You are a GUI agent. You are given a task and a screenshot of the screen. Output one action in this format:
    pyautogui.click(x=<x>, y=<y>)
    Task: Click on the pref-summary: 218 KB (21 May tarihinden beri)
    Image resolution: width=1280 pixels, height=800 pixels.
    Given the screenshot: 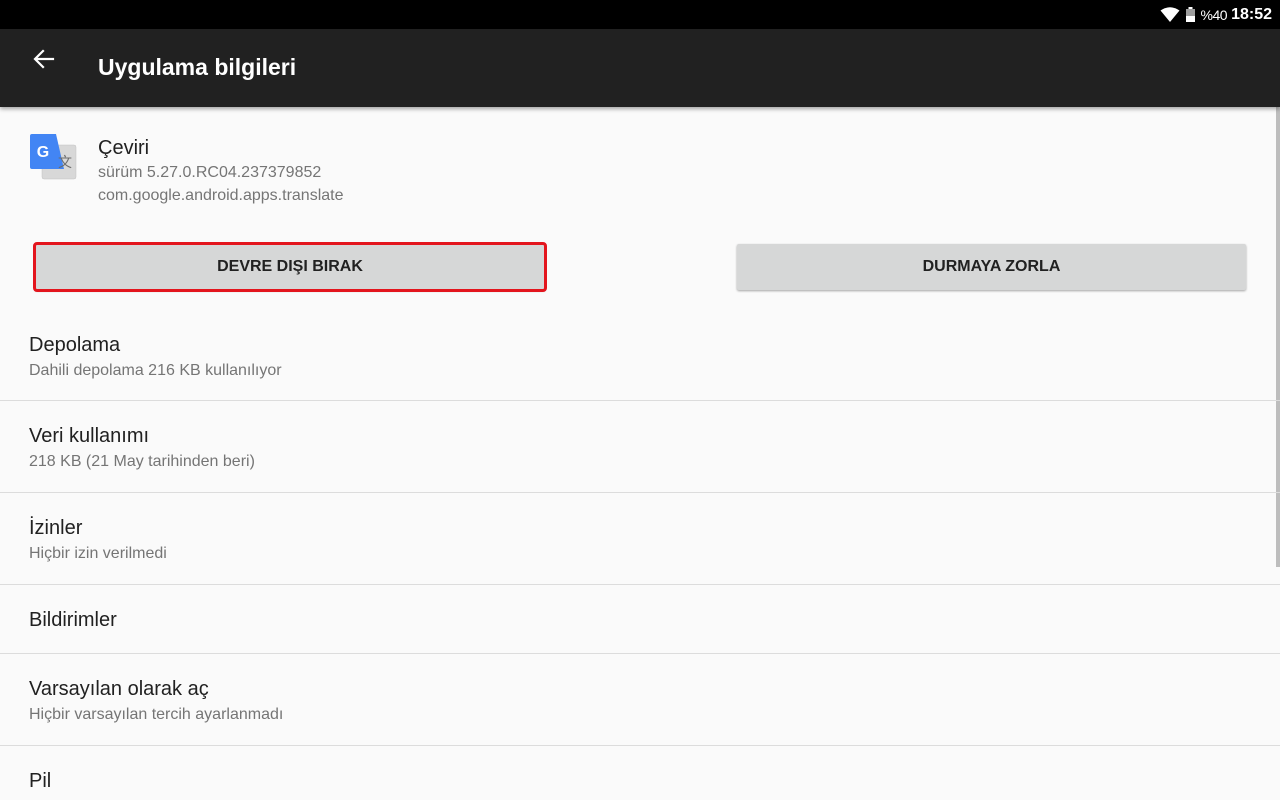 What is the action you would take?
    pyautogui.click(x=142, y=461)
    